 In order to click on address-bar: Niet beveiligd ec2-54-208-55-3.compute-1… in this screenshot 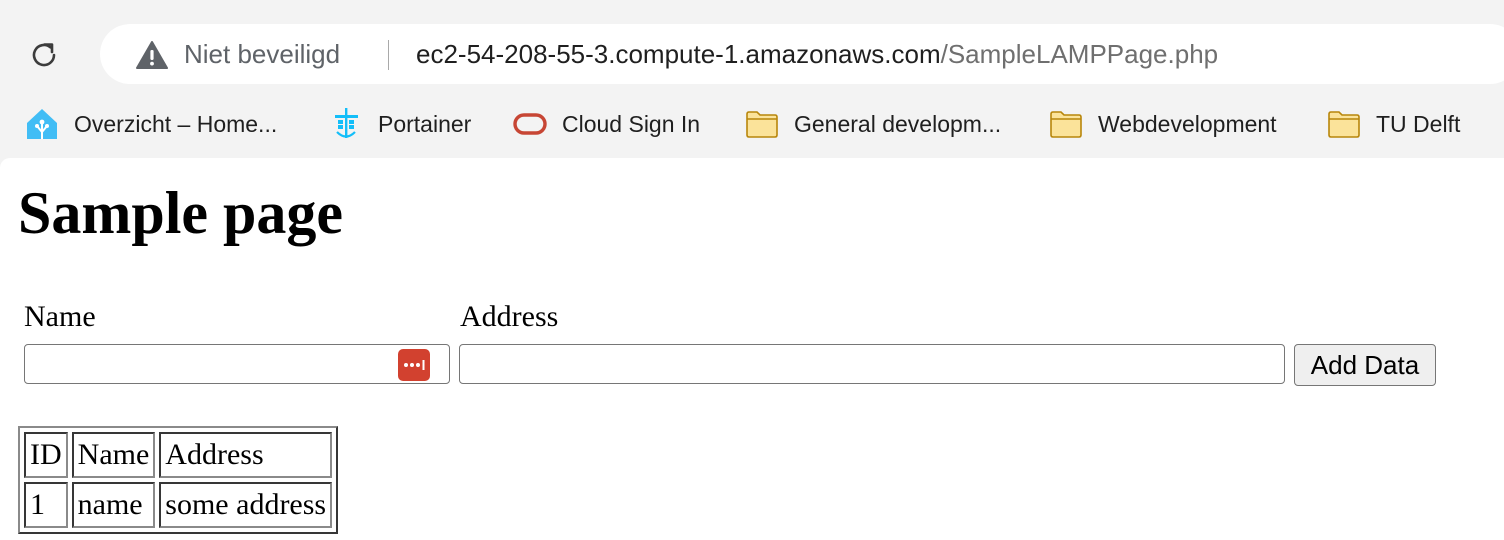, I will do `click(802, 54)`.